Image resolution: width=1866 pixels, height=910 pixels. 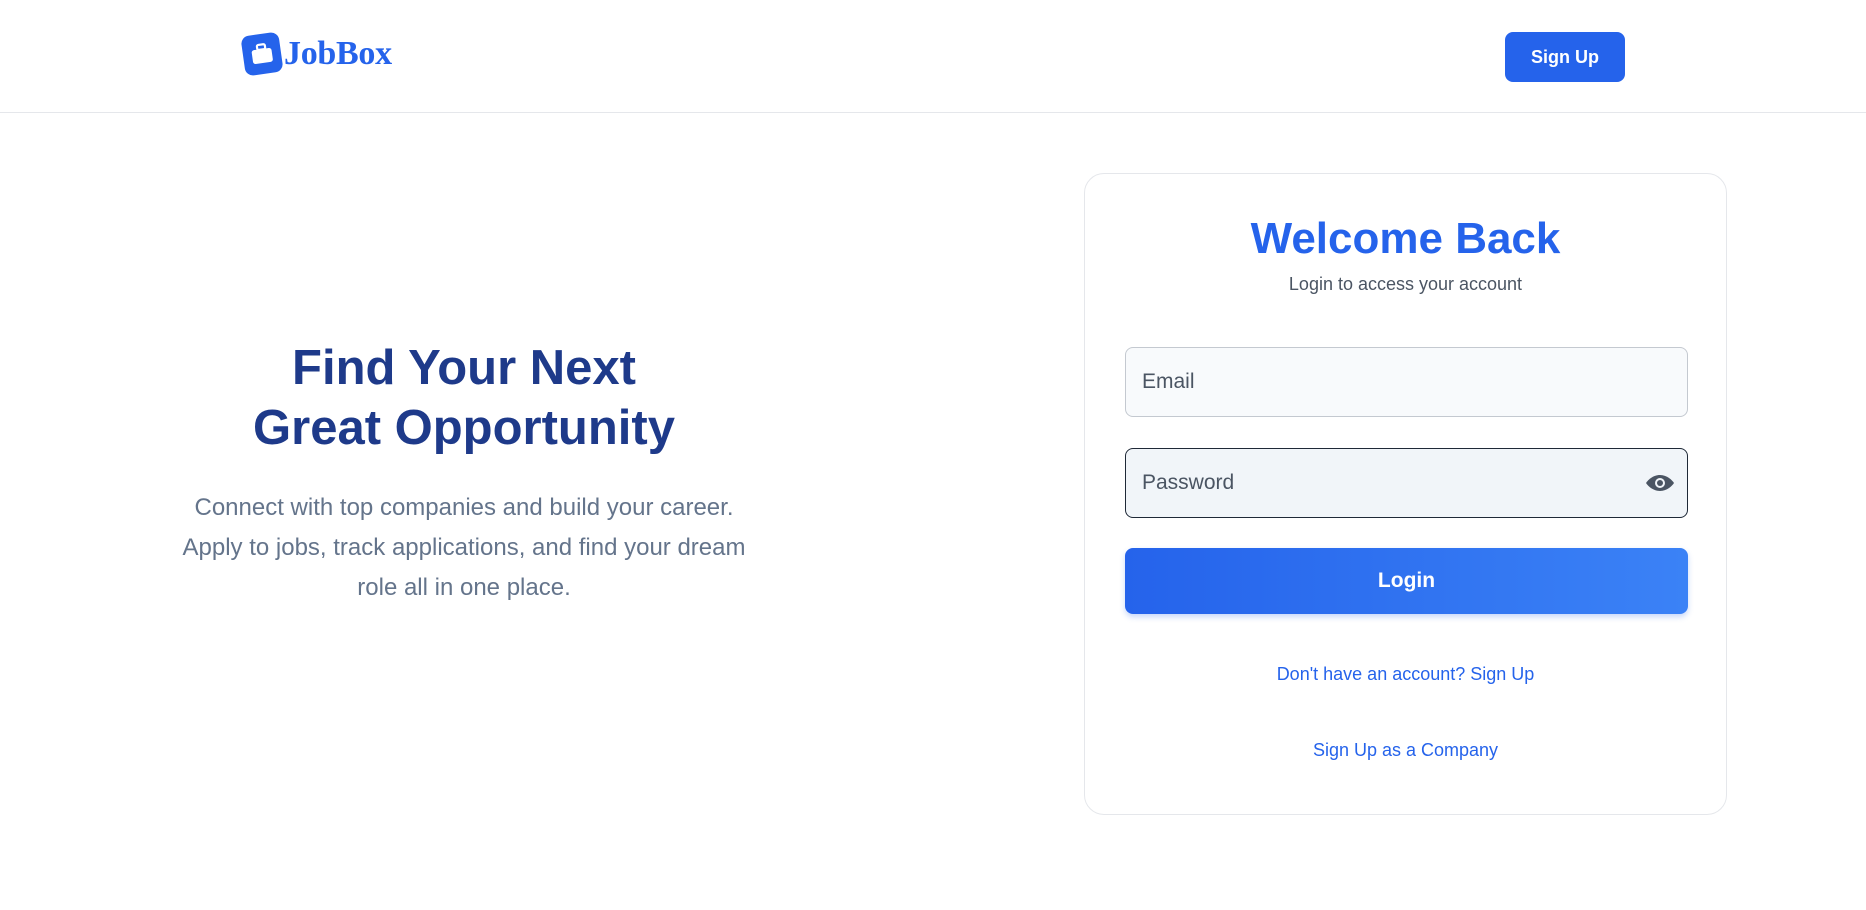 I want to click on password-field, so click(x=1406, y=483).